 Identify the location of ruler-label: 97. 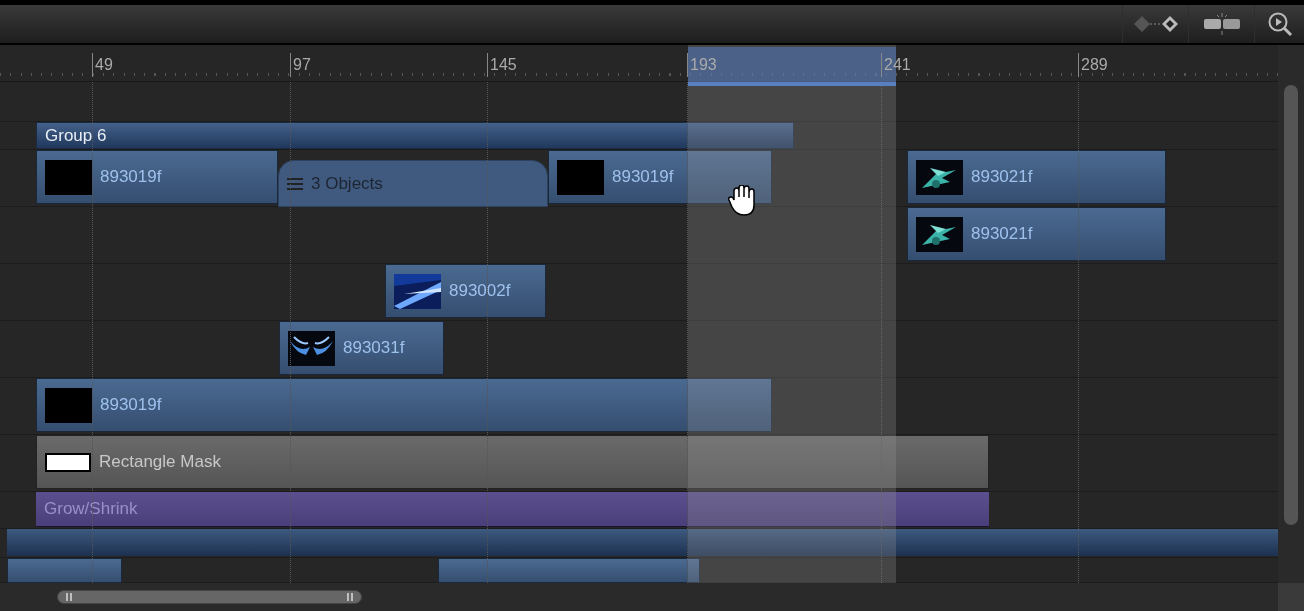
(302, 64).